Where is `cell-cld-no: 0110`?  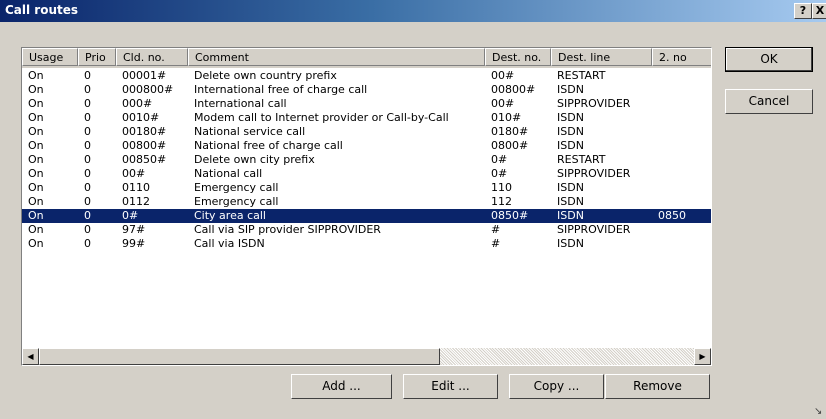
cell-cld-no: 0110 is located at coordinates (136, 187).